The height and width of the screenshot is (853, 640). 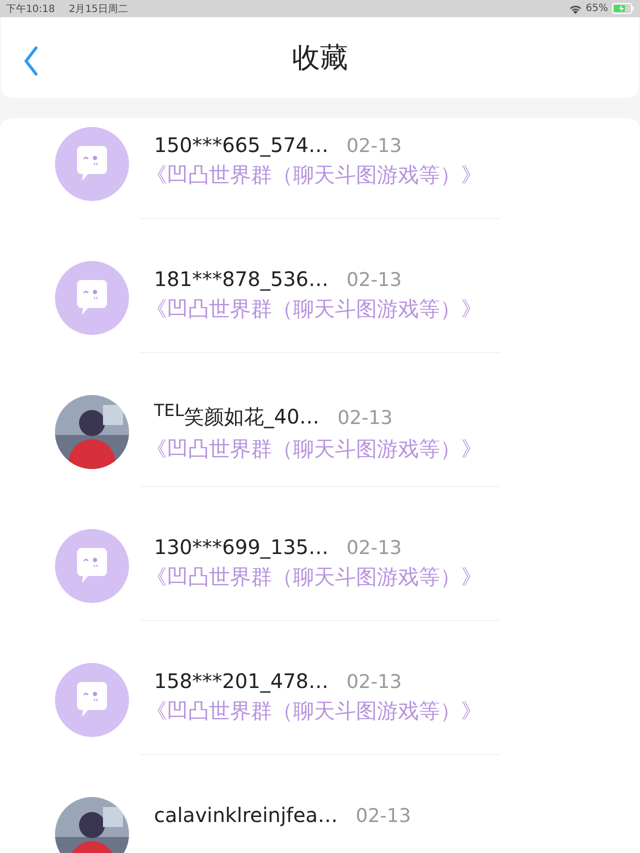 What do you see at coordinates (320, 58) in the screenshot?
I see `page-title: 收藏` at bounding box center [320, 58].